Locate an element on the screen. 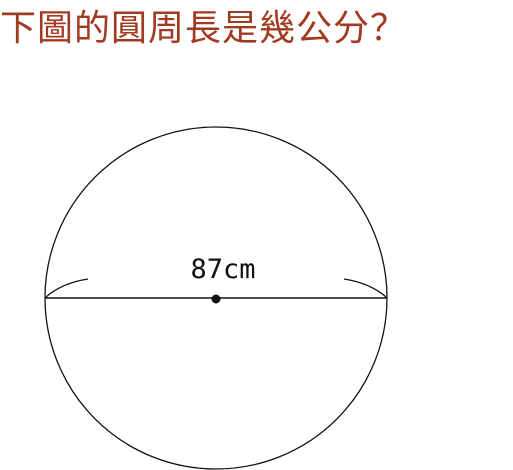 This screenshot has height=470, width=513. diameter-label: 87cm is located at coordinates (222, 269).